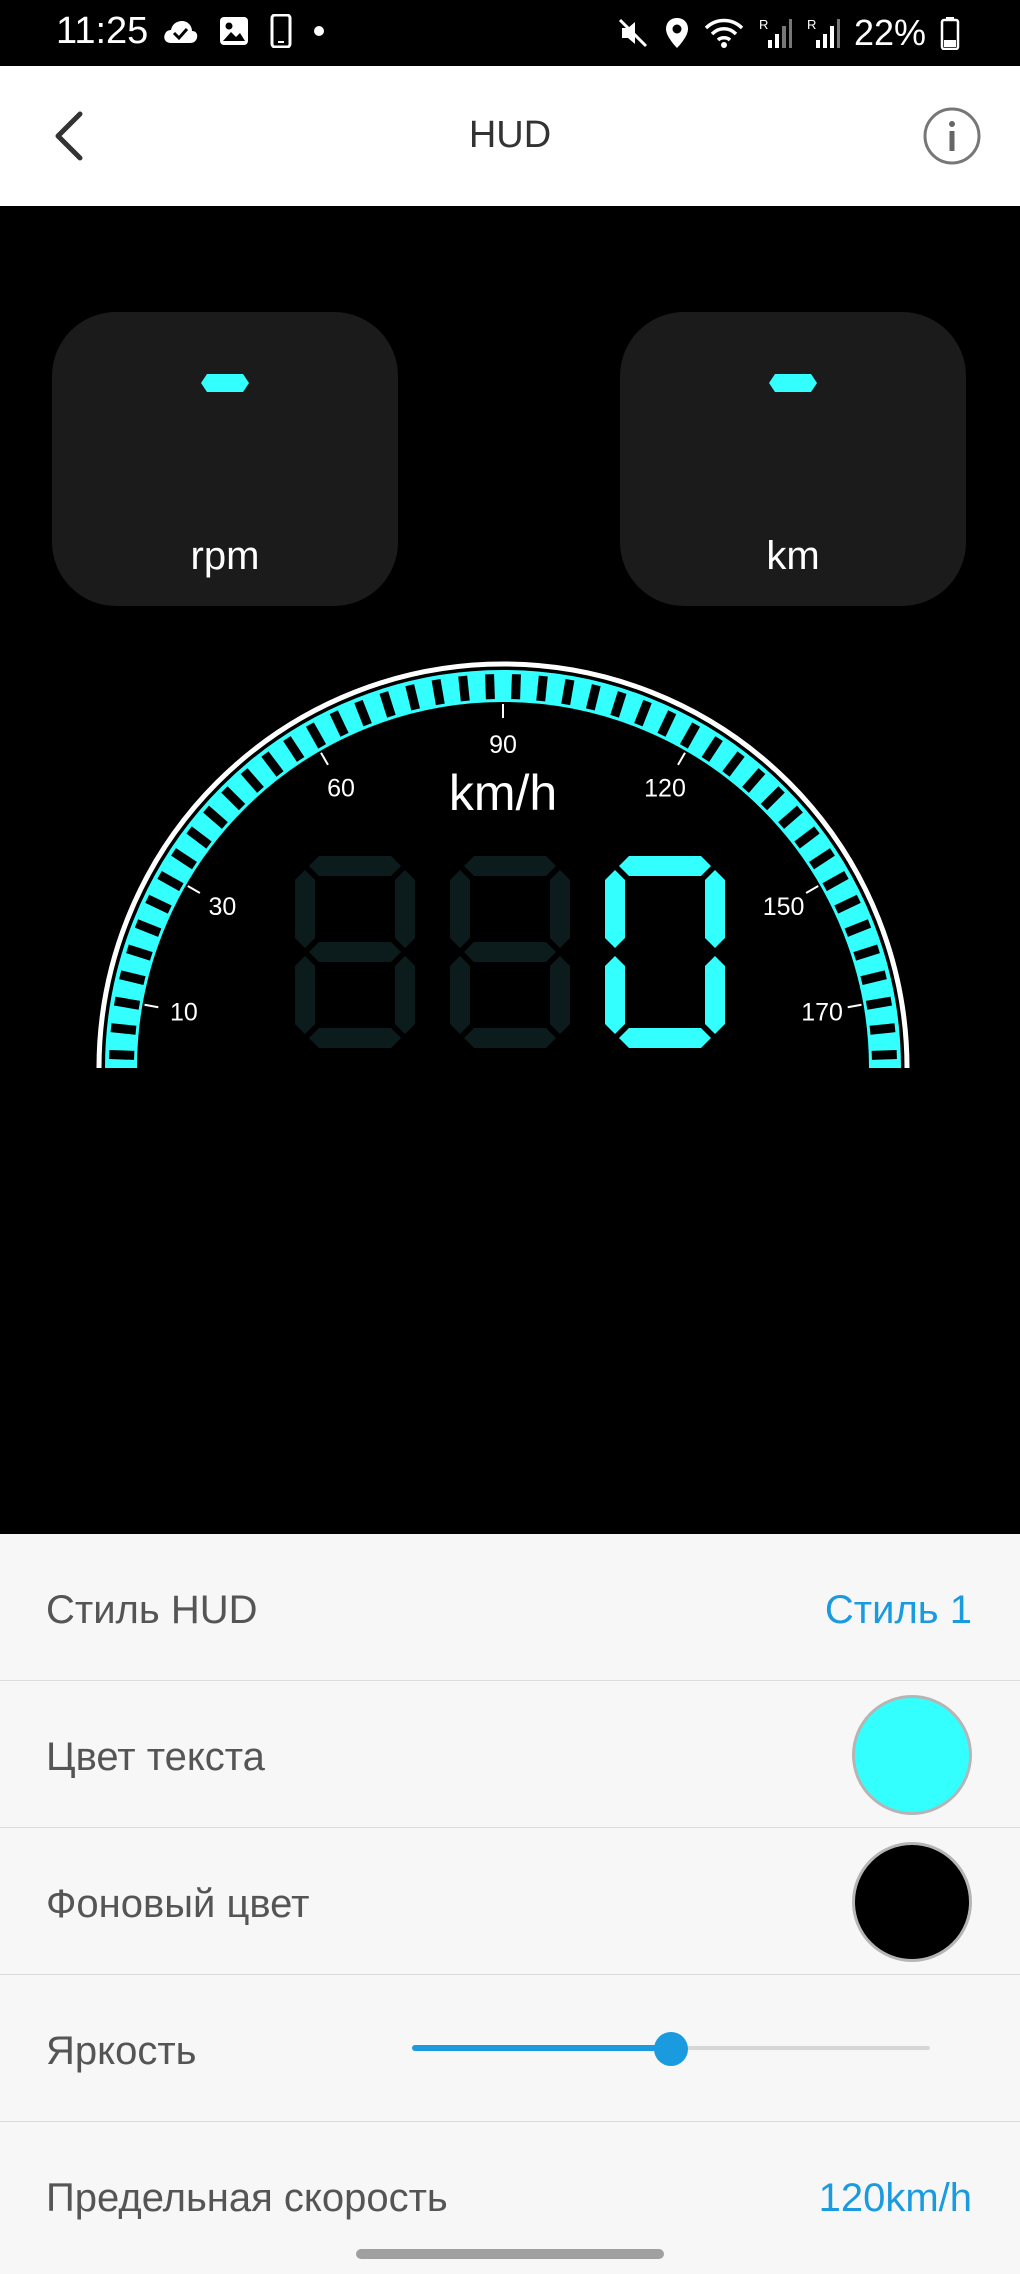  Describe the element at coordinates (184, 1013) in the screenshot. I see `gauge-tick-label: 10` at that location.